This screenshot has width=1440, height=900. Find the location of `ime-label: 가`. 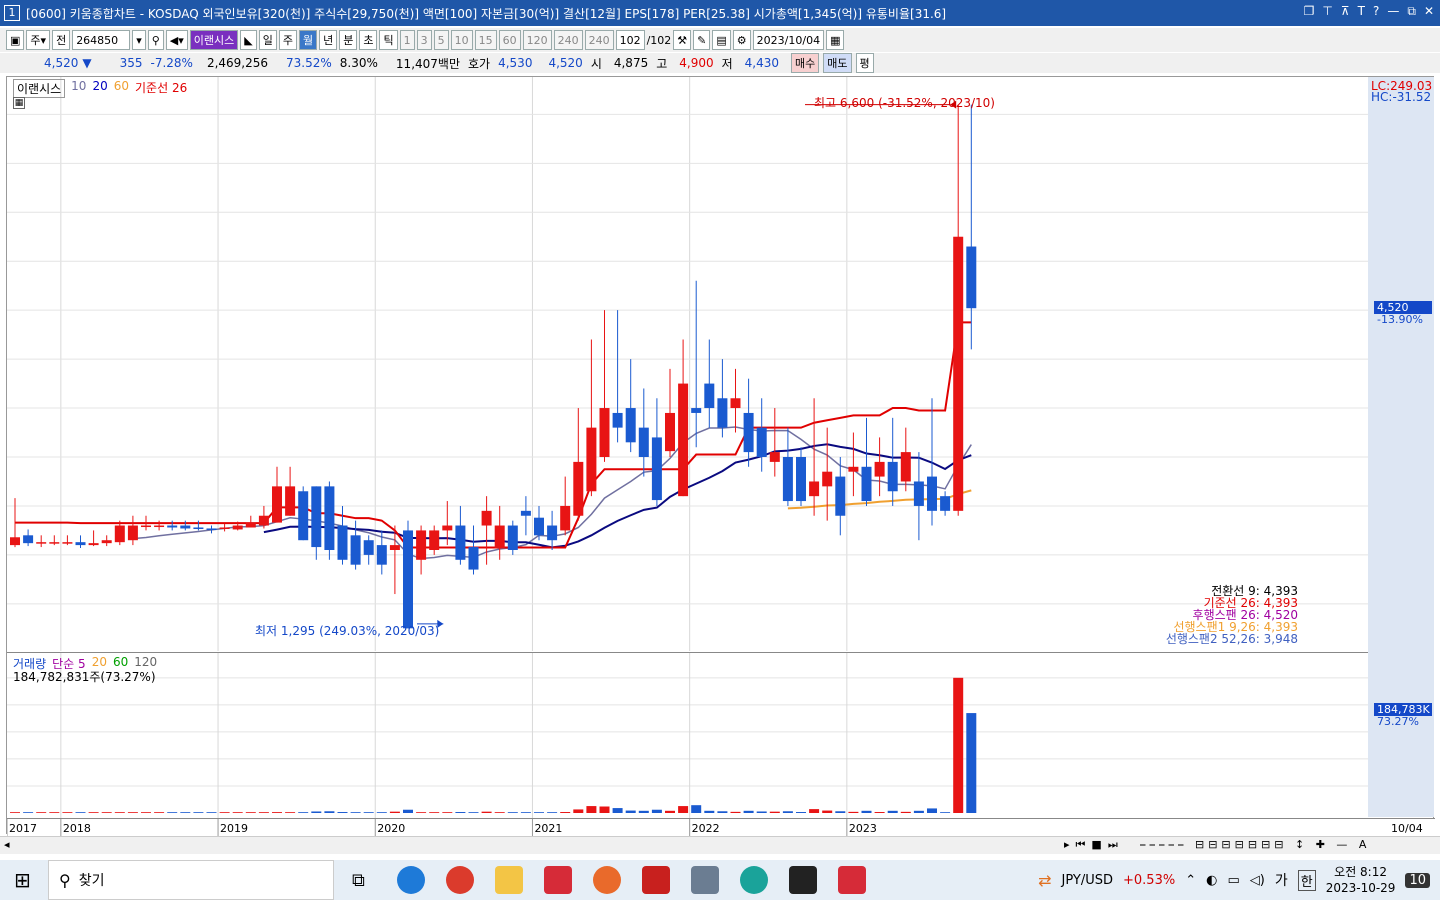

ime-label: 가 is located at coordinates (1281, 880).